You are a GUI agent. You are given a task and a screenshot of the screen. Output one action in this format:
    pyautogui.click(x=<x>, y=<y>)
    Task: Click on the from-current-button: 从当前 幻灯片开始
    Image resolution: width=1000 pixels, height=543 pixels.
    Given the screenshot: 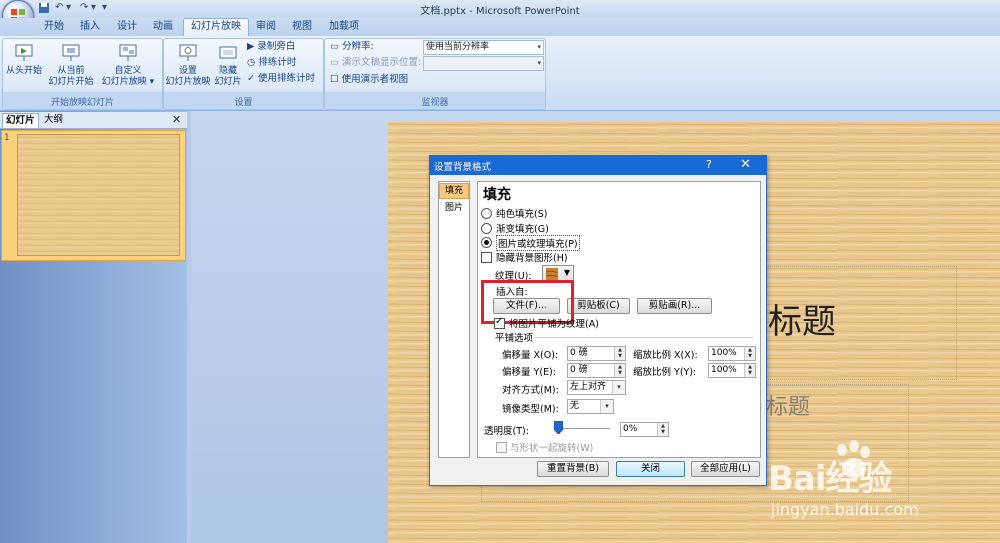 What is the action you would take?
    pyautogui.click(x=71, y=65)
    